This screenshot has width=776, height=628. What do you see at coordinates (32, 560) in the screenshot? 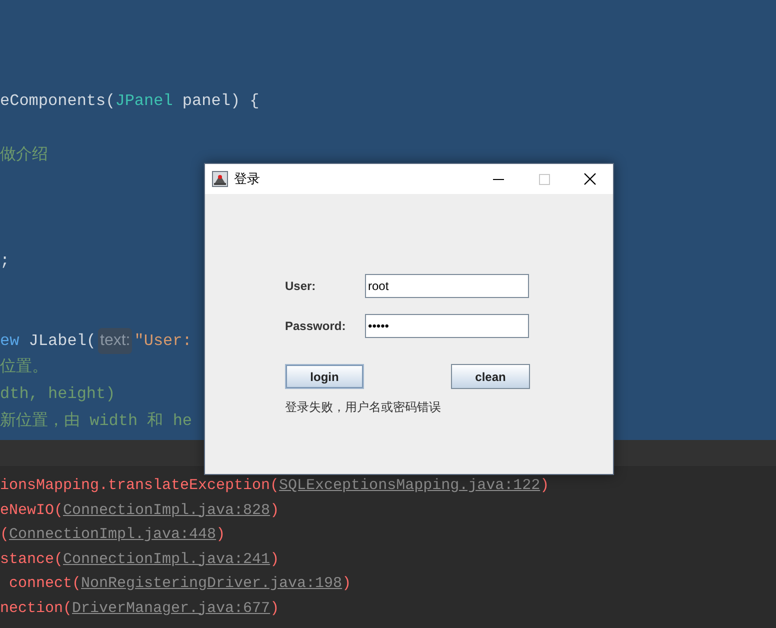
I see `error-text: stance(` at bounding box center [32, 560].